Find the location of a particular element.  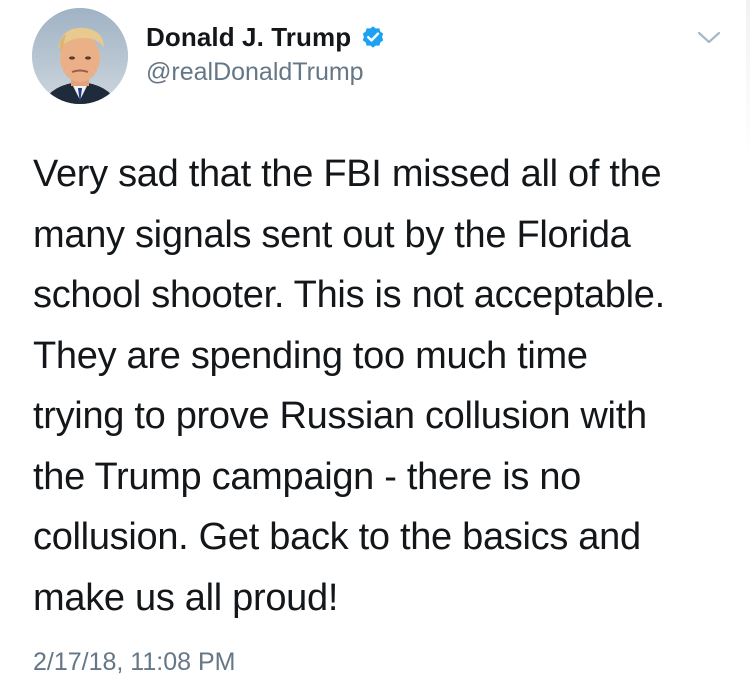

avatar-image is located at coordinates (80, 56).